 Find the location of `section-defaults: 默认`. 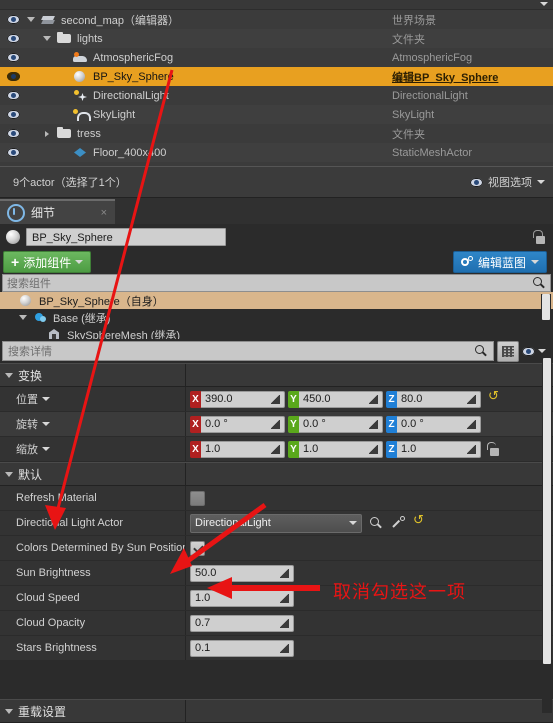

section-defaults: 默认 is located at coordinates (276, 474).